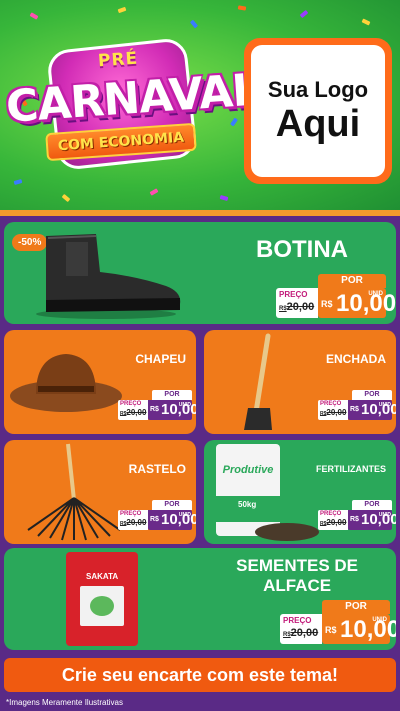 This screenshot has width=400, height=711. Describe the element at coordinates (102, 606) in the screenshot. I see `lettuce-icon` at that location.